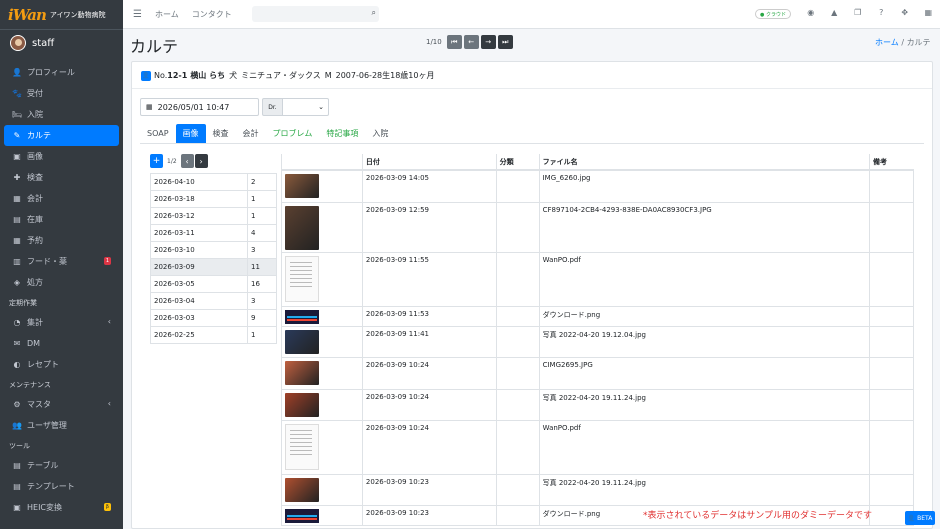  I want to click on file-row: 2026-03-09 14:05 IMG_6260.jpg, so click(597, 186).